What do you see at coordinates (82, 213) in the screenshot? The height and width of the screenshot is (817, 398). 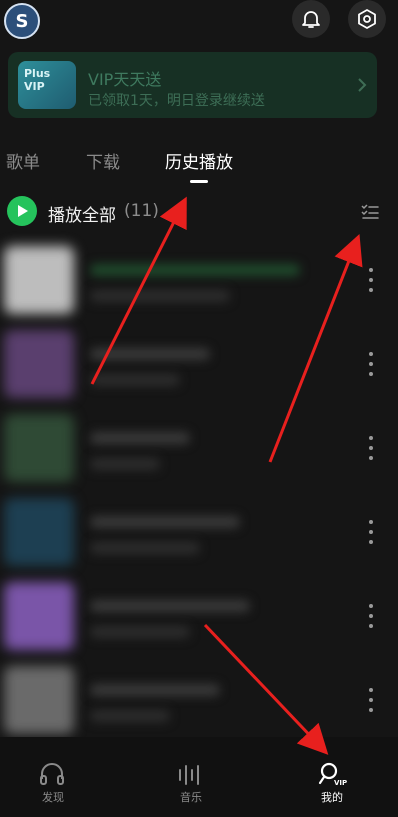 I see `play-all-button: 播放全部` at bounding box center [82, 213].